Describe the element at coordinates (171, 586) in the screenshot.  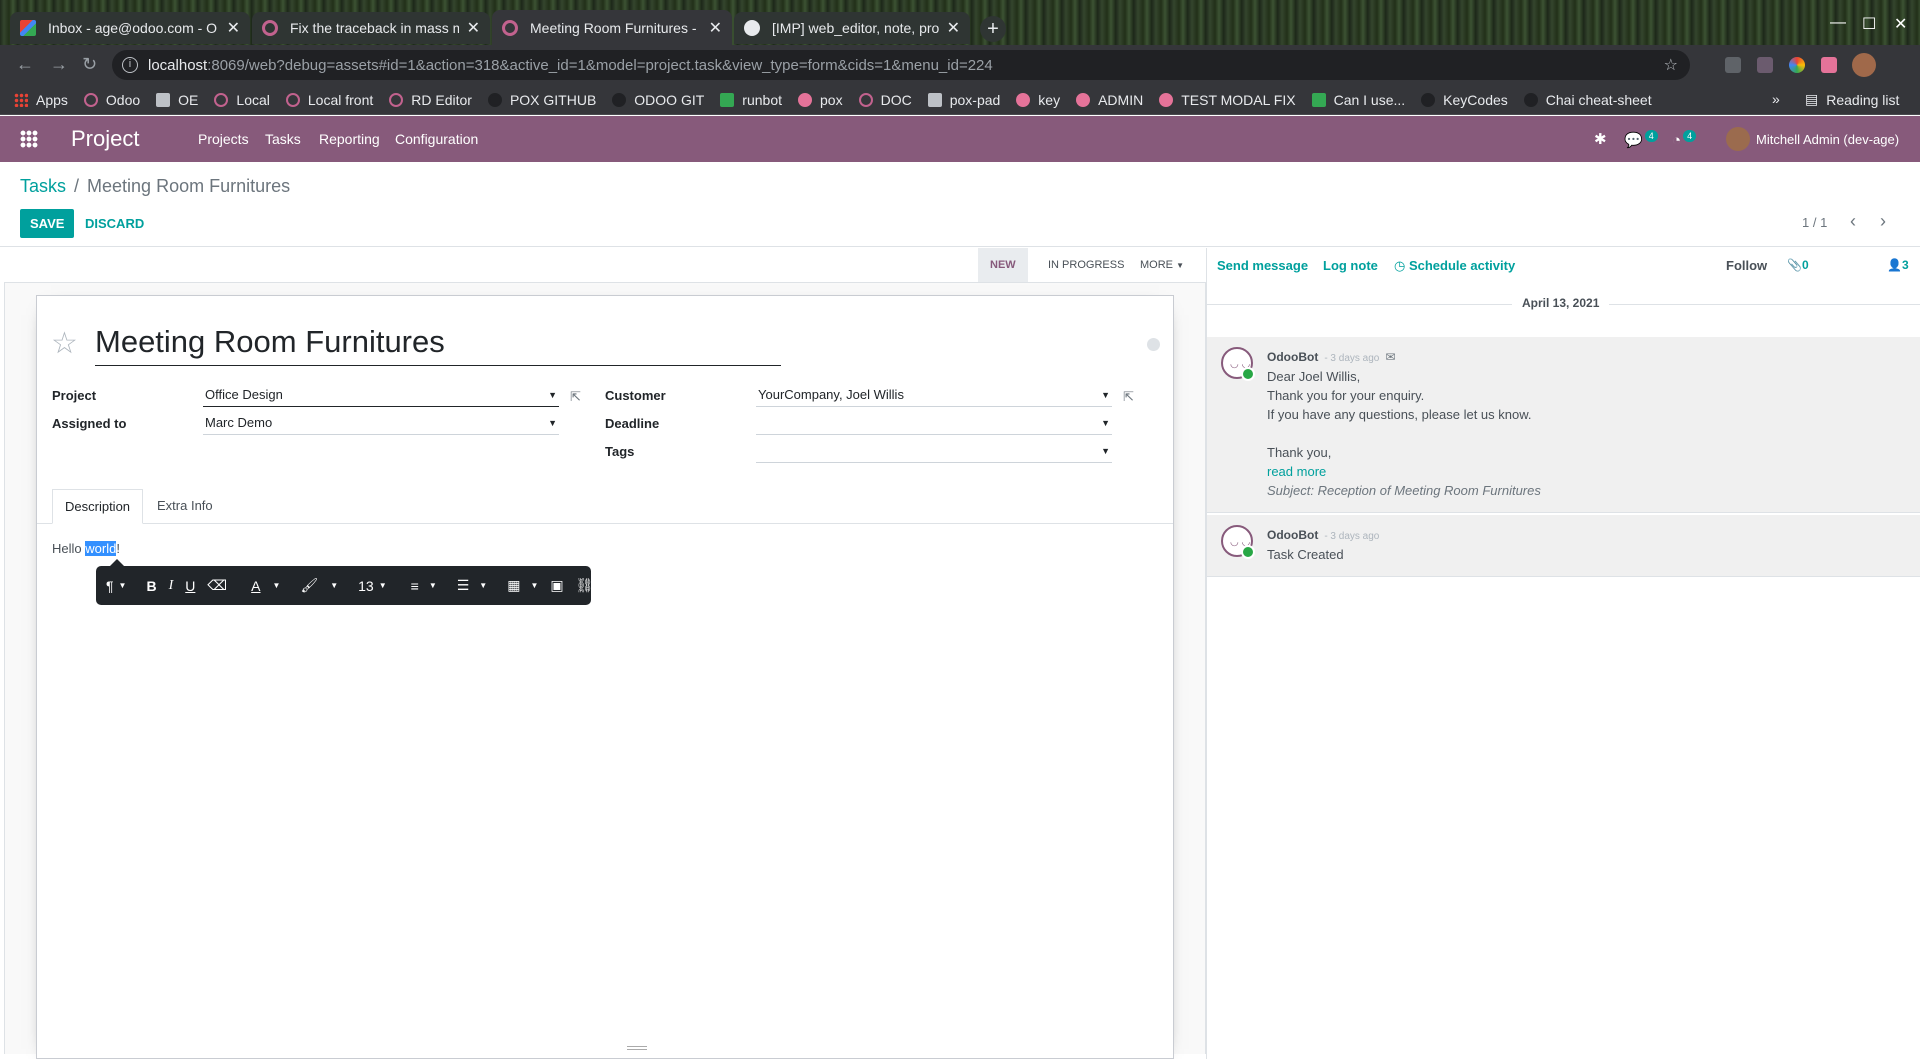
I see `italic-icon: I` at that location.